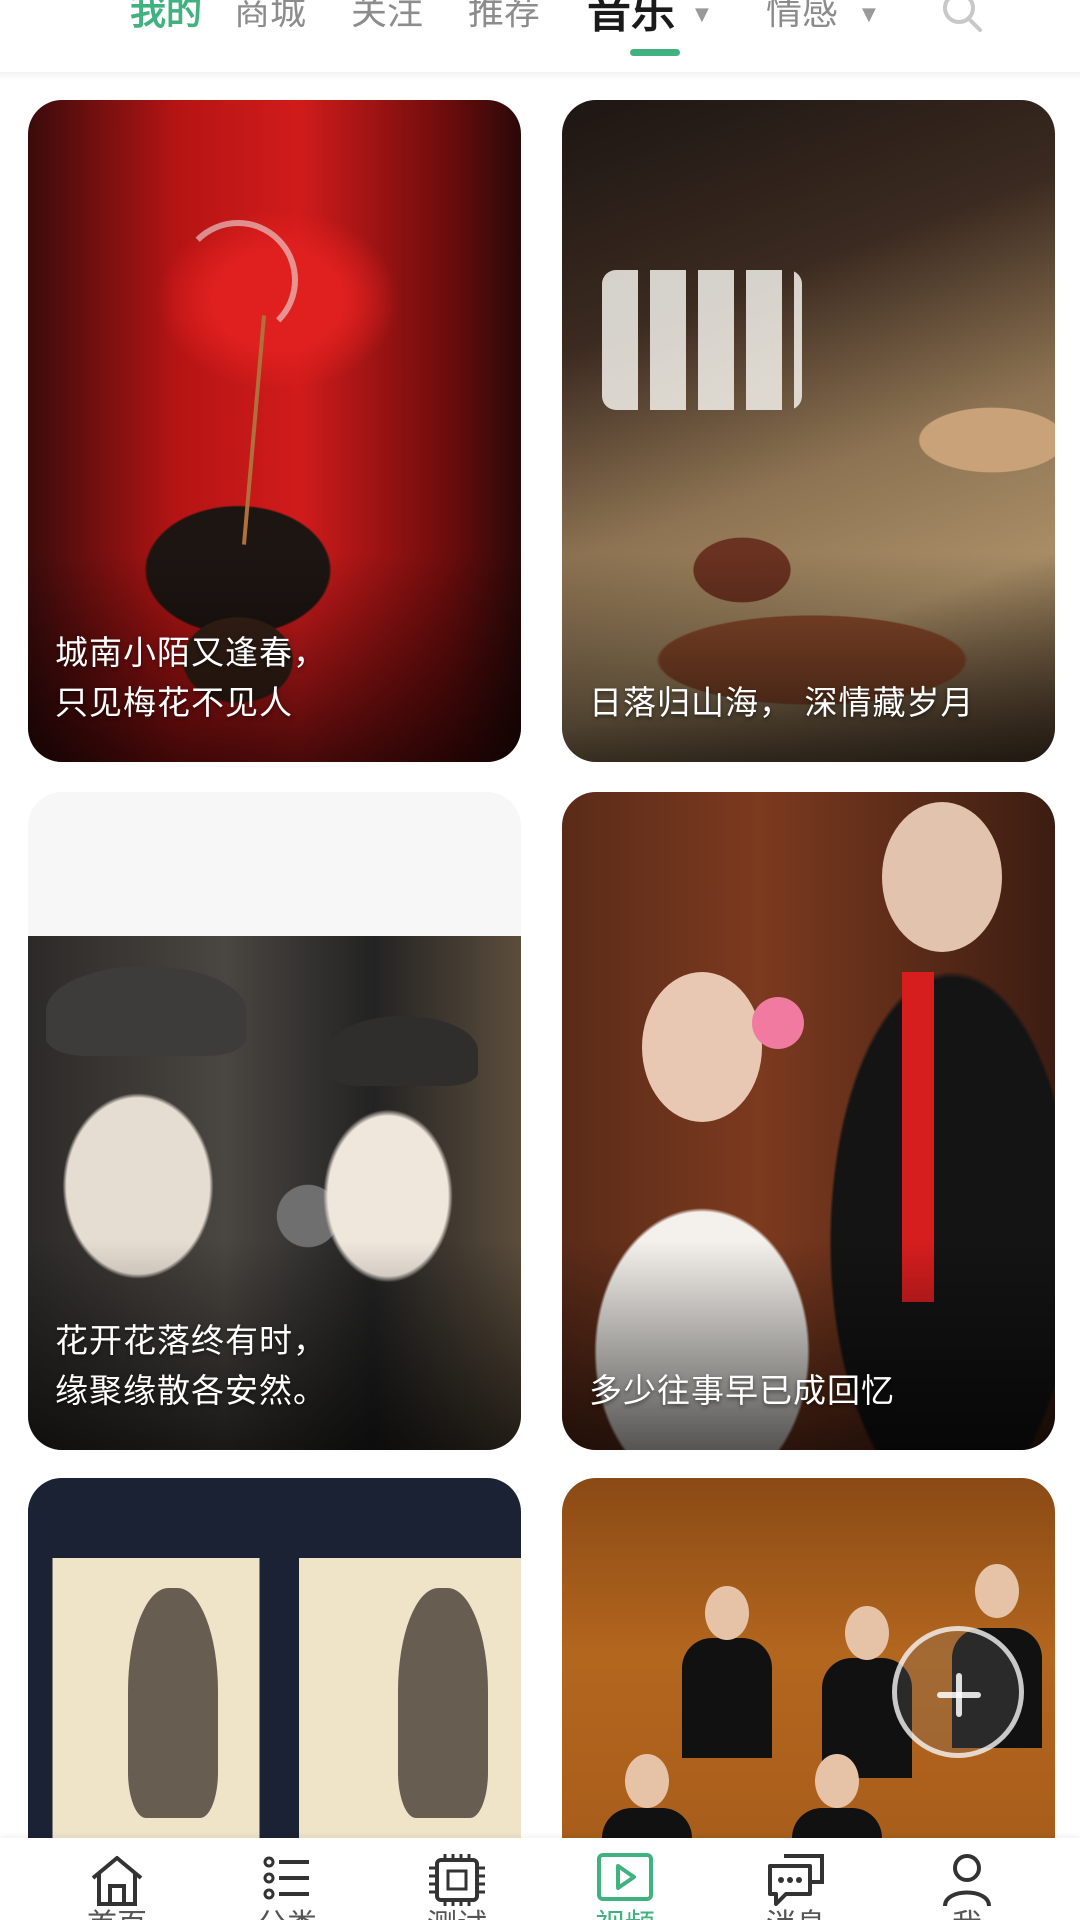 This screenshot has height=1920, width=1080. Describe the element at coordinates (778, 1023) in the screenshot. I see `hair-flower` at that location.